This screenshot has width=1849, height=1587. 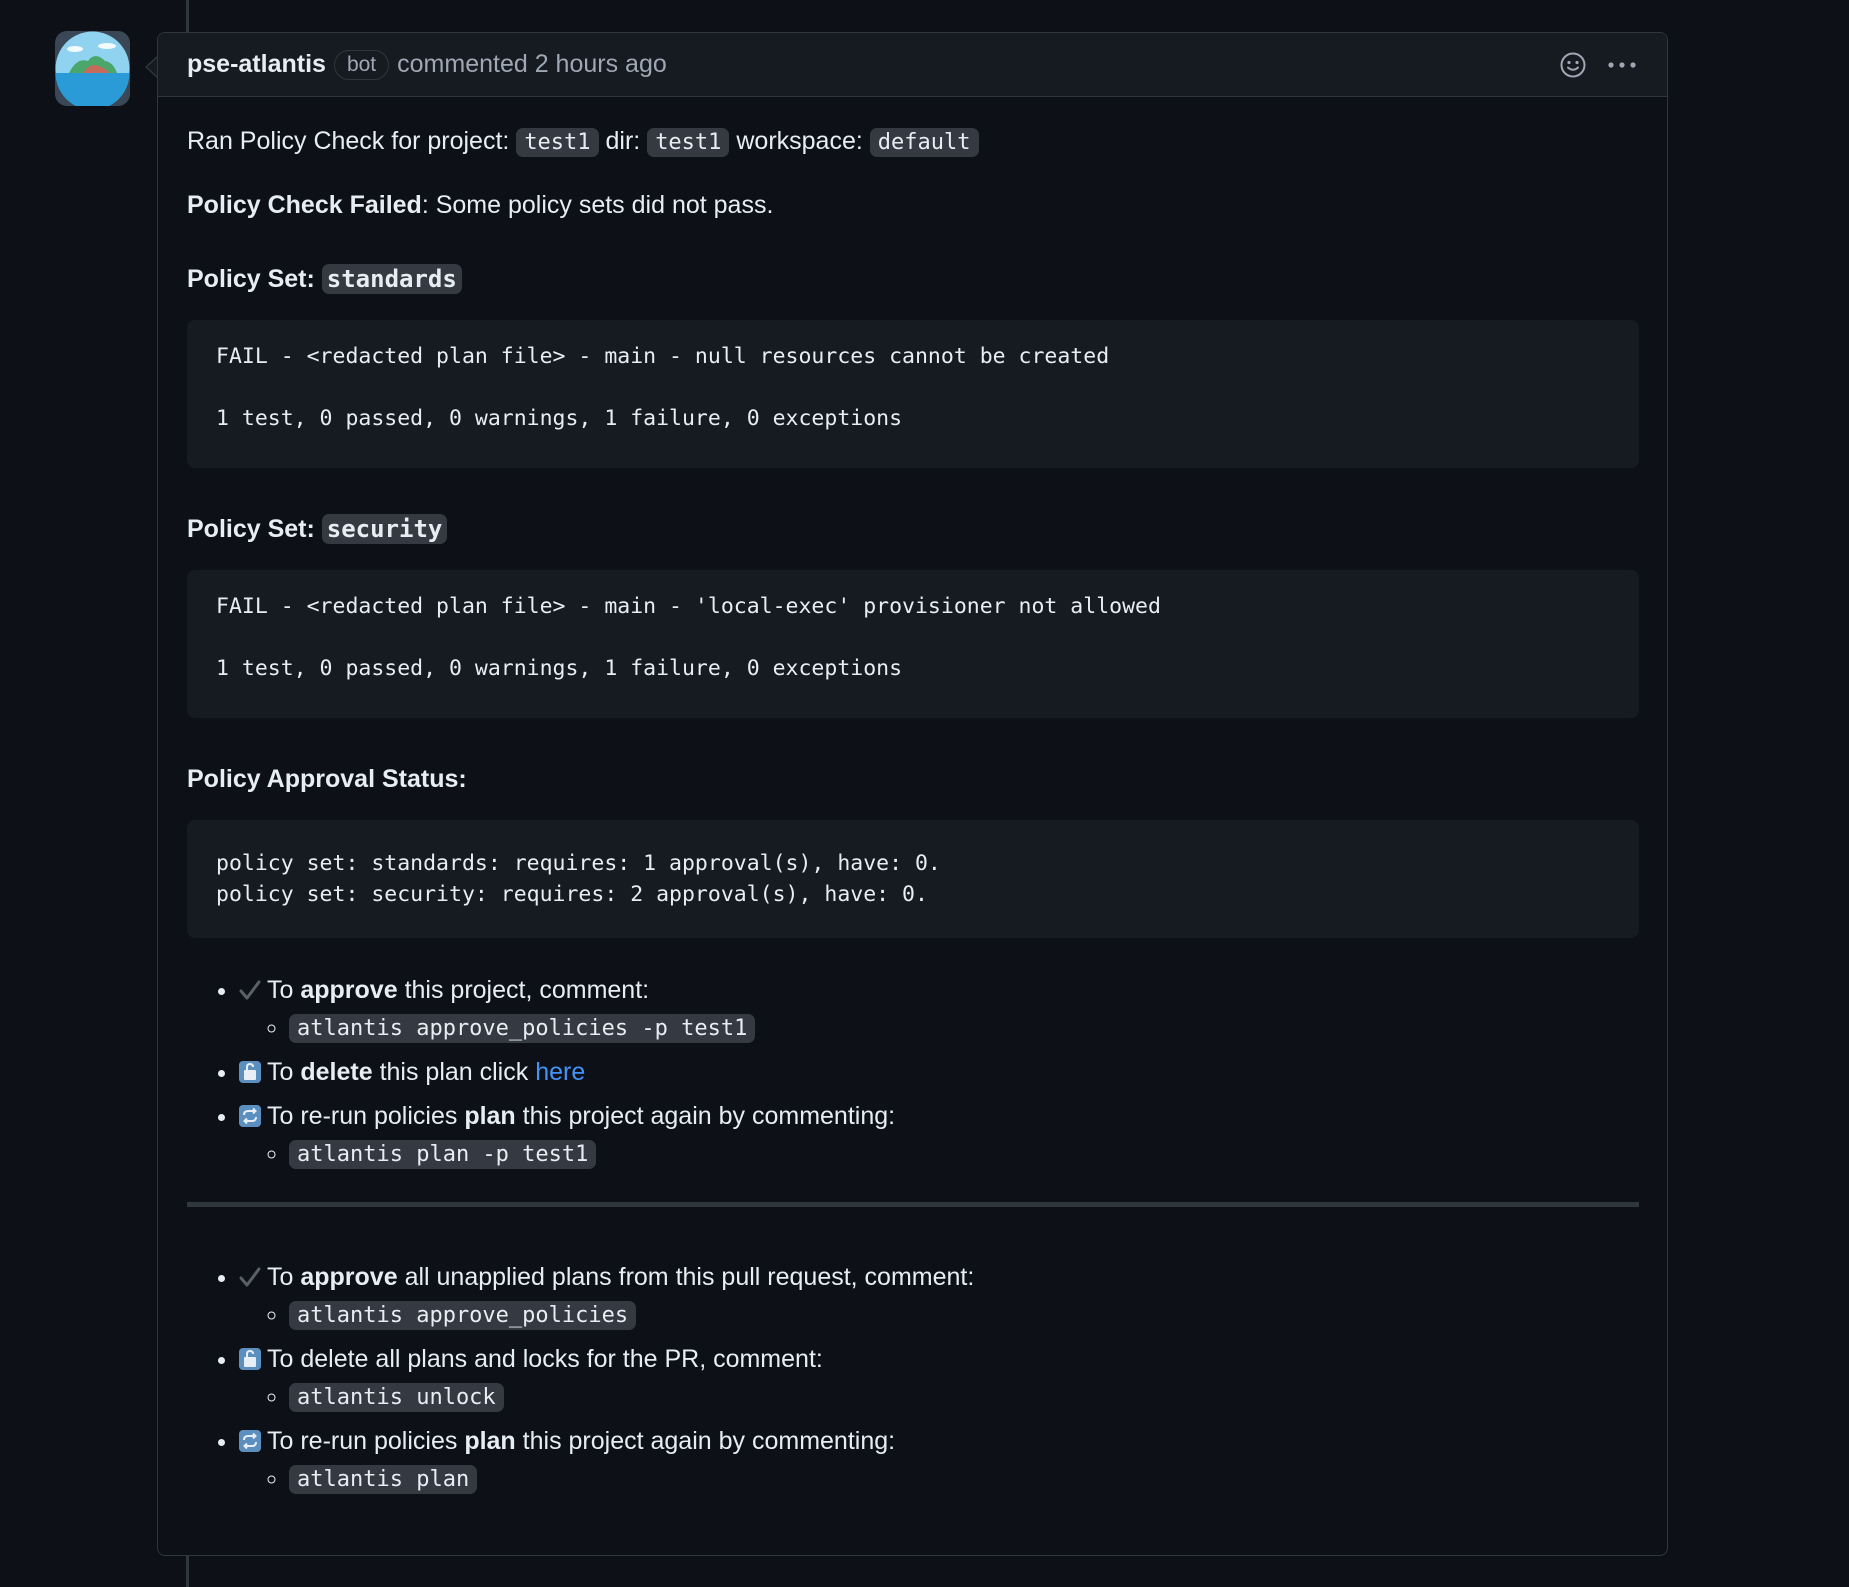 I want to click on approve-all-sublist: atlantis approve_policies, so click(x=939, y=1315).